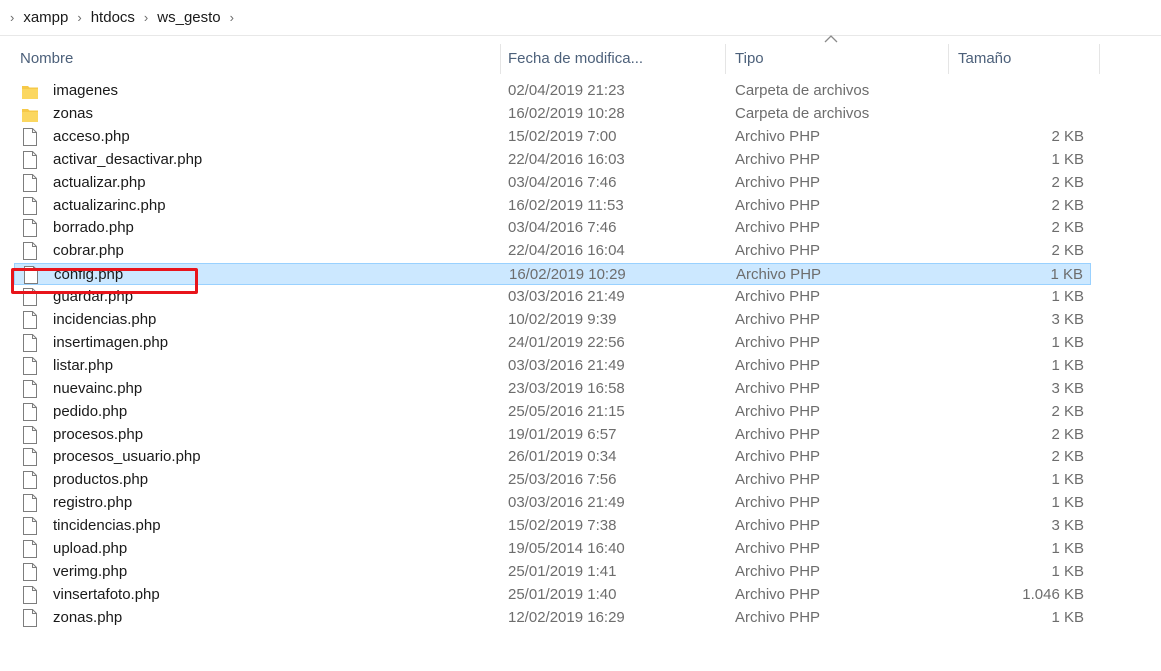 Image resolution: width=1161 pixels, height=671 pixels. What do you see at coordinates (90, 571) in the screenshot?
I see `file-name: verimg.php` at bounding box center [90, 571].